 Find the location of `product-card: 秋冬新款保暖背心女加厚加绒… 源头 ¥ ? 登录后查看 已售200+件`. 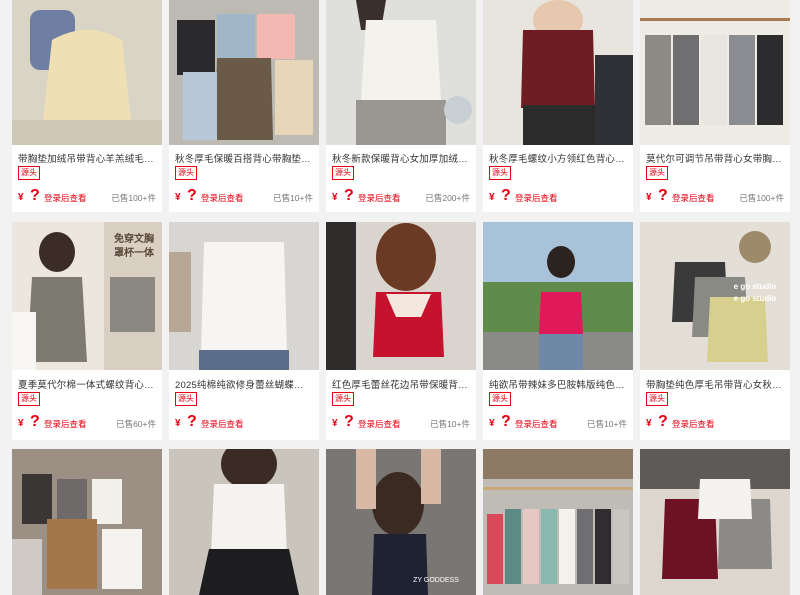

product-card: 秋冬新款保暖背心女加厚加绒… 源头 ¥ ? 登录后查看 已售200+件 is located at coordinates (401, 106).